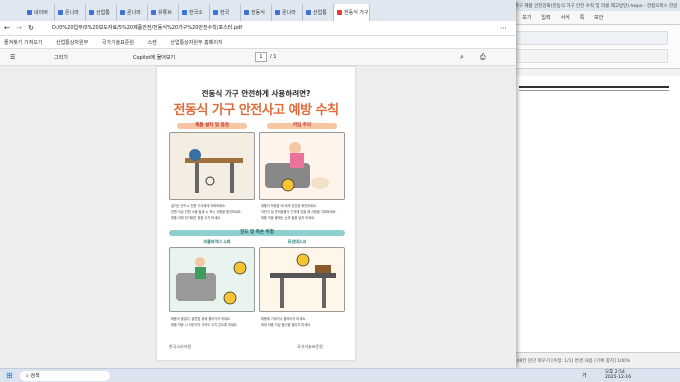 This screenshot has width=680, height=382. Describe the element at coordinates (598, 18) in the screenshot. I see `hwp-menu-security: 보안` at that location.